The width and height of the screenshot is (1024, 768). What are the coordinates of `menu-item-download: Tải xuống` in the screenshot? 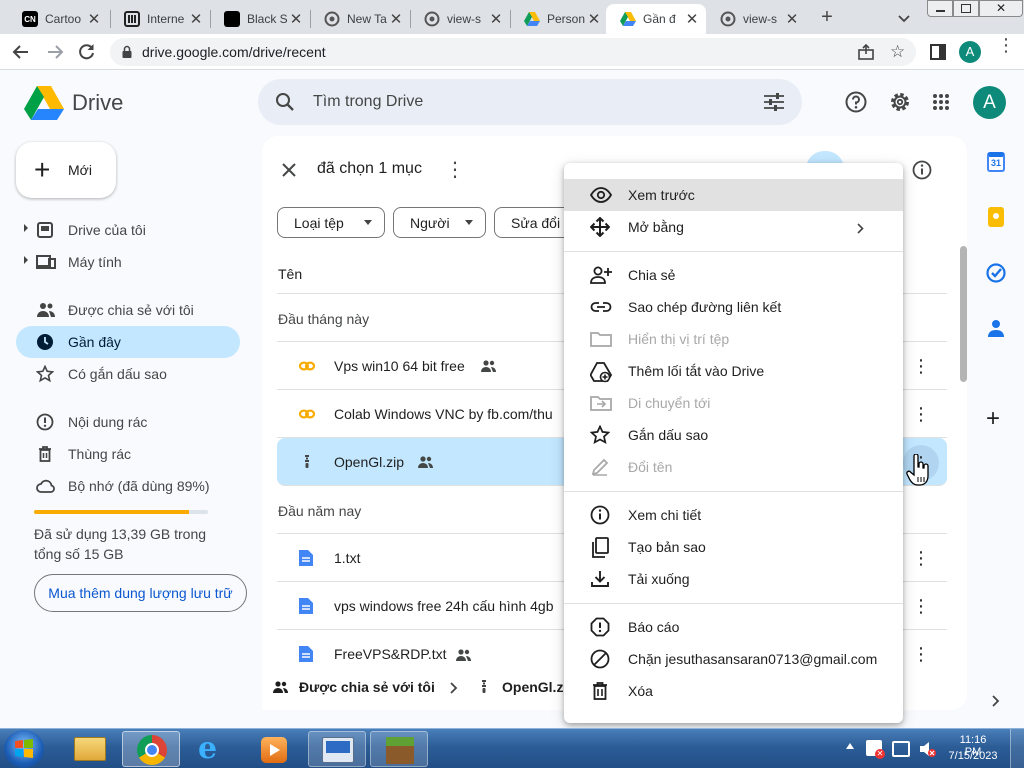 It's located at (733, 579).